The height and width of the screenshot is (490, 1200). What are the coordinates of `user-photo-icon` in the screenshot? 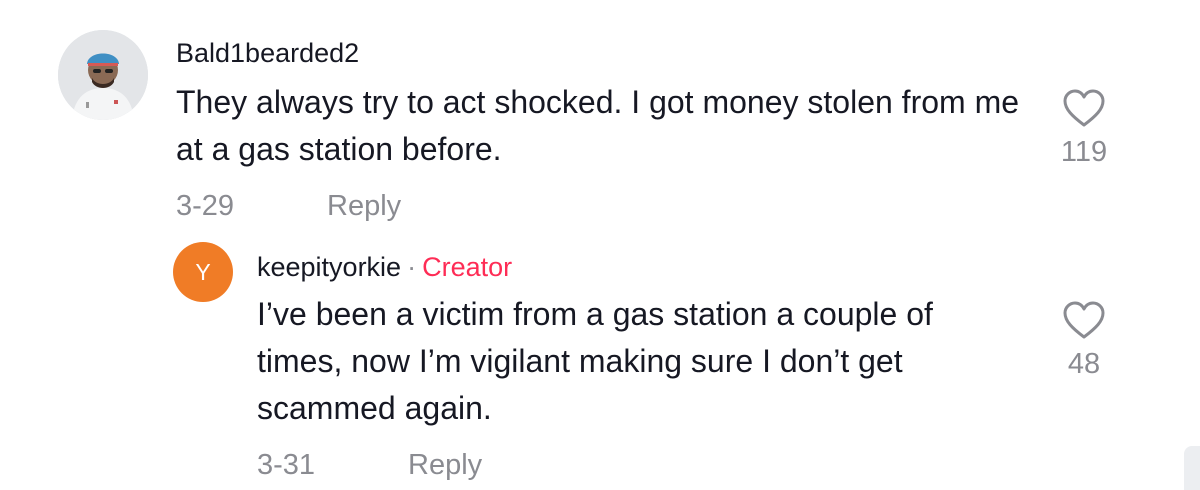 It's located at (103, 75).